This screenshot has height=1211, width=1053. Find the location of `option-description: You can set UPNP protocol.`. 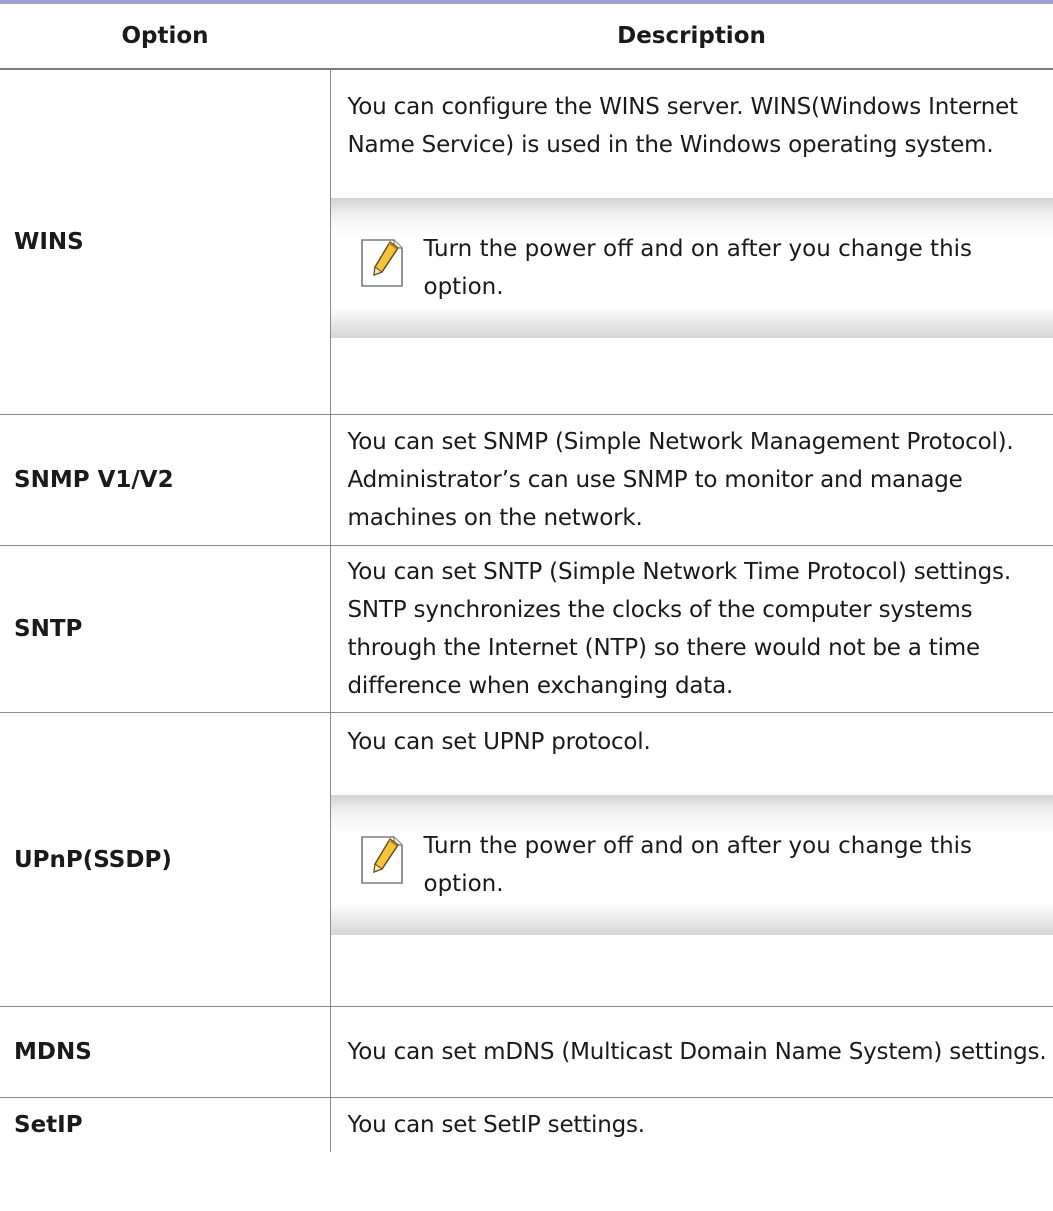

option-description: You can set UPNP protocol. is located at coordinates (499, 742).